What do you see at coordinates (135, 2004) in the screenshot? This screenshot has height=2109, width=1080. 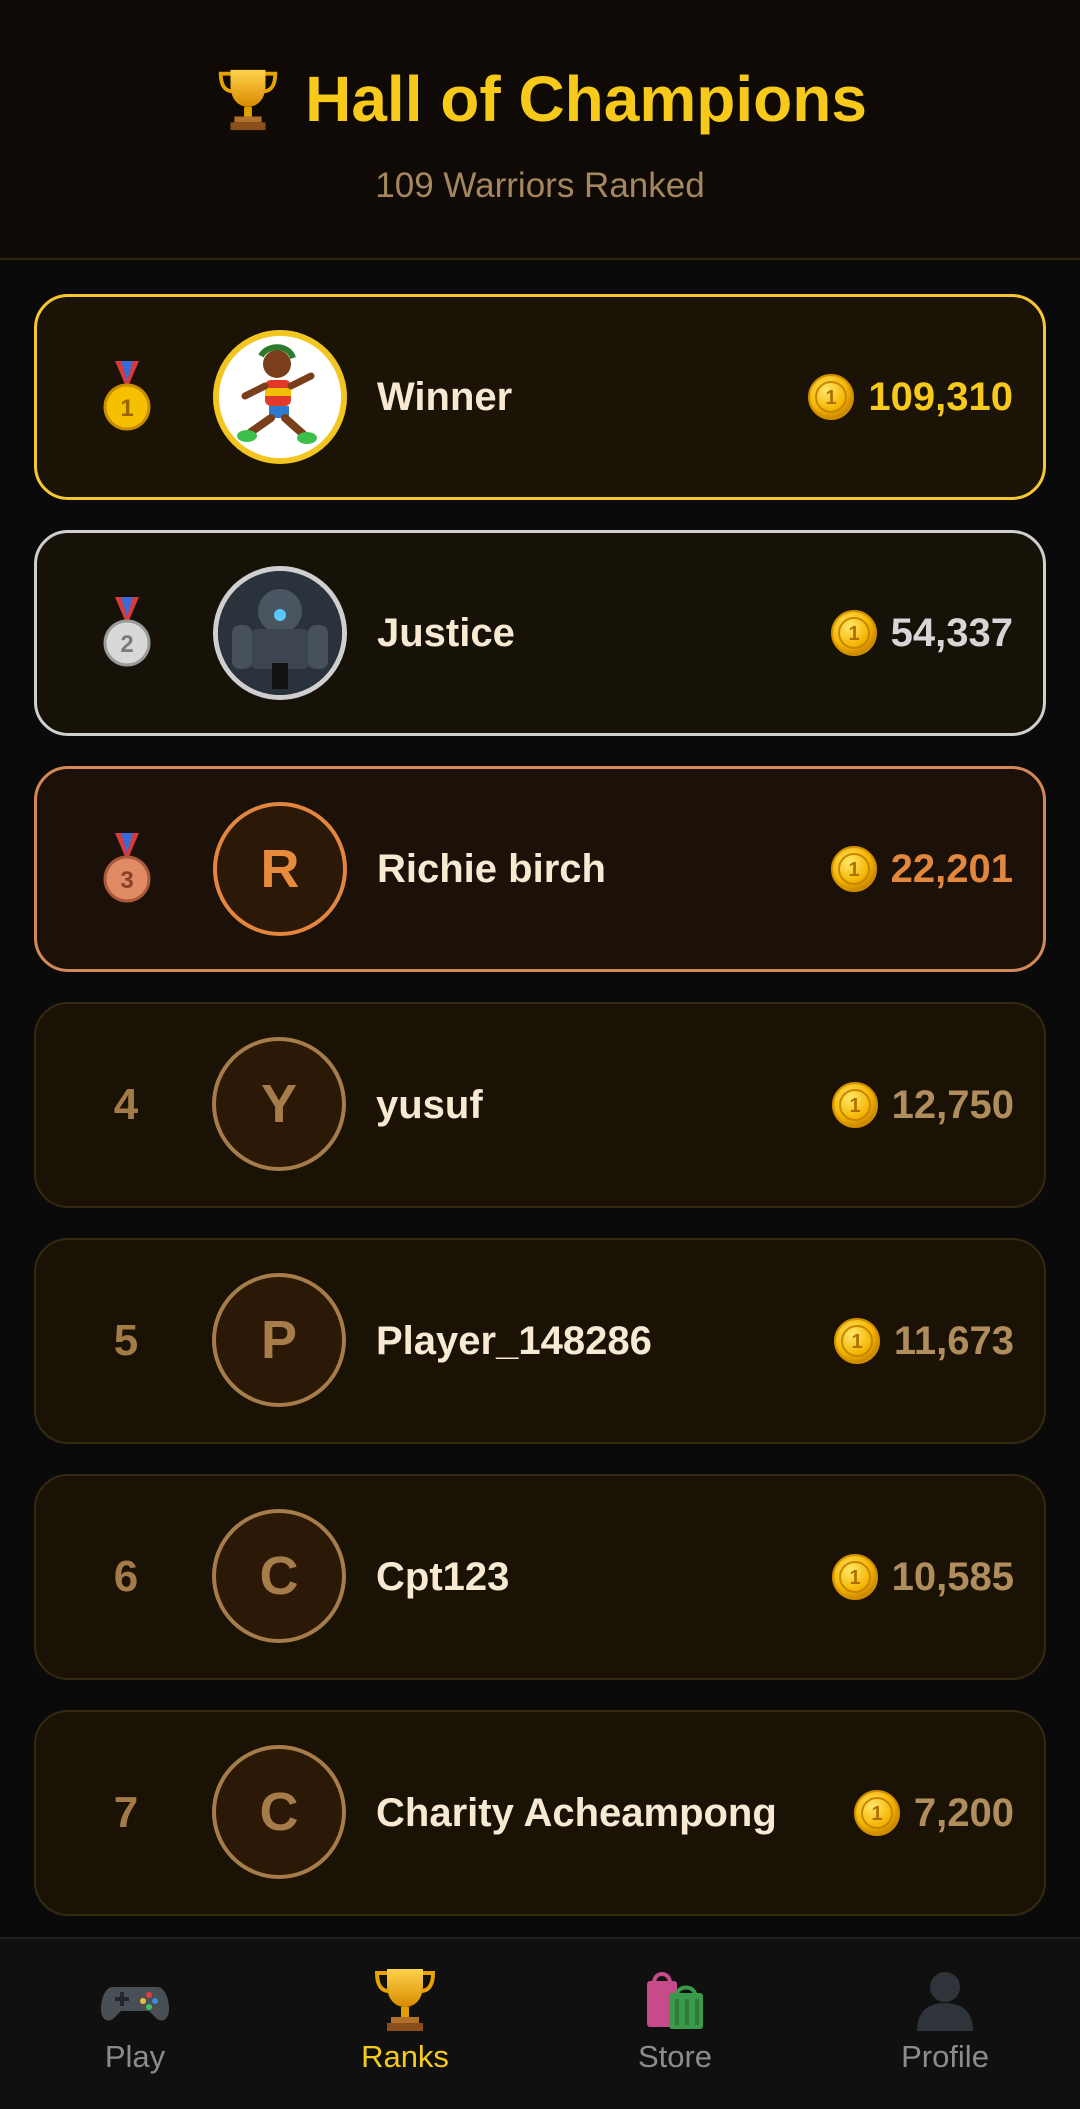 I see `gamepad-icon` at bounding box center [135, 2004].